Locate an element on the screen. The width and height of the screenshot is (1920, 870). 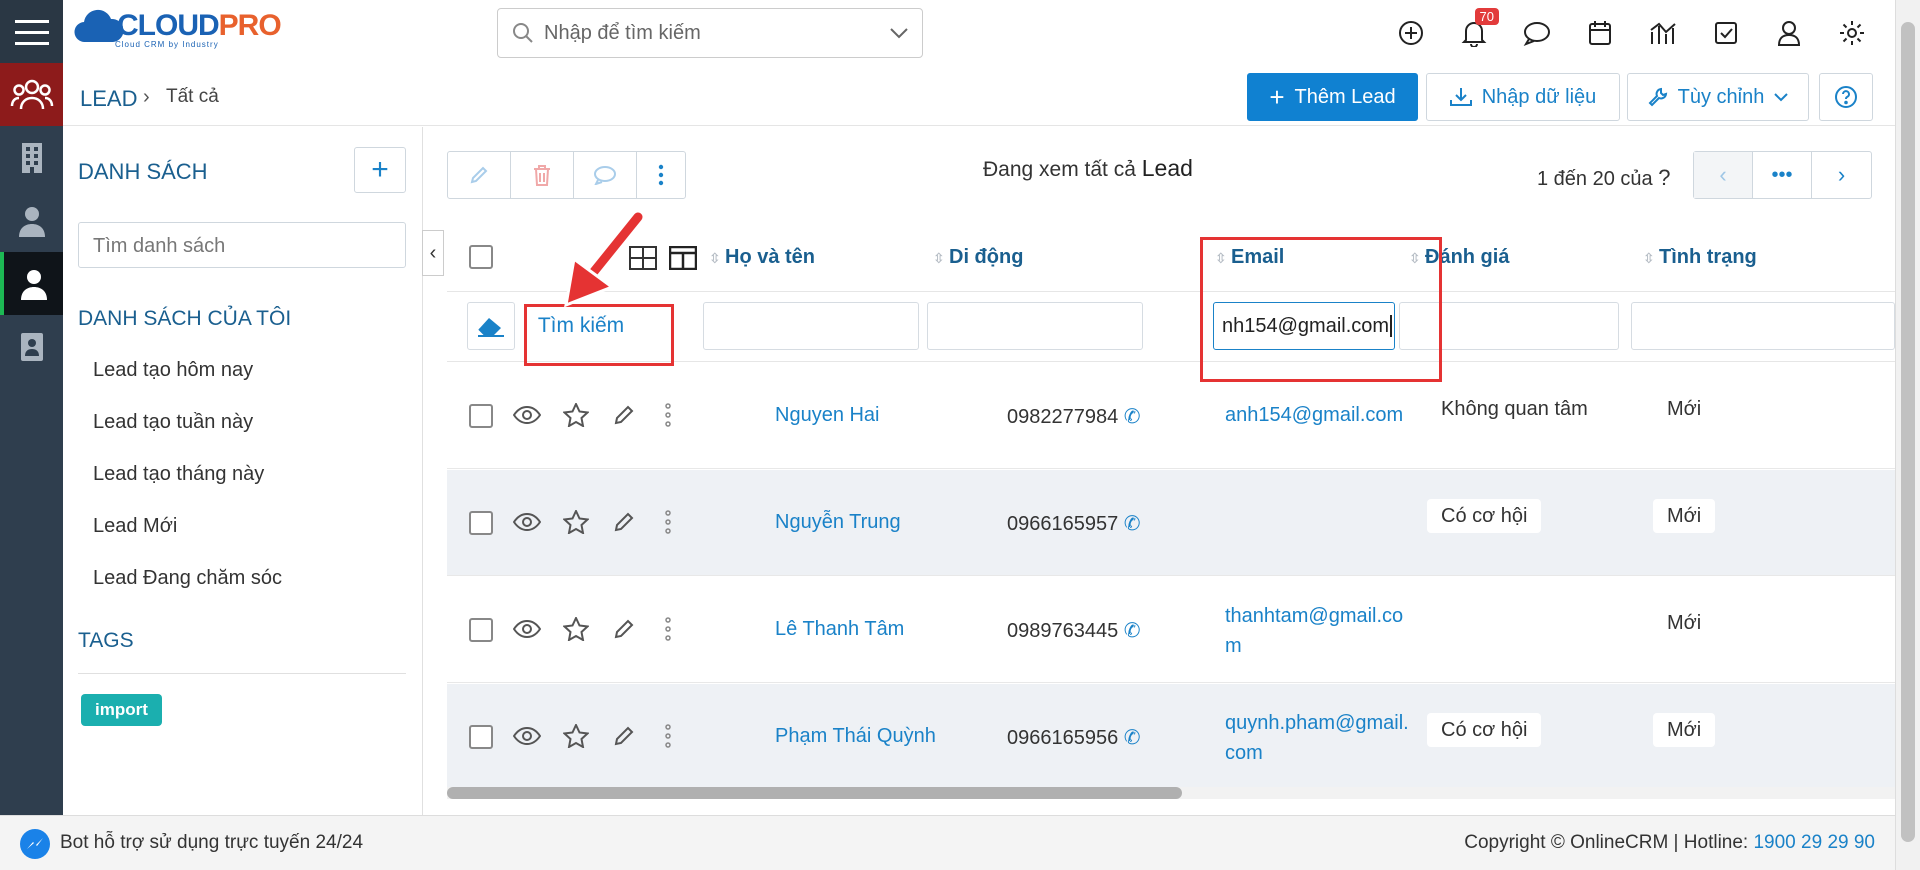
more-pages-icon: ••• is located at coordinates (1782, 175).